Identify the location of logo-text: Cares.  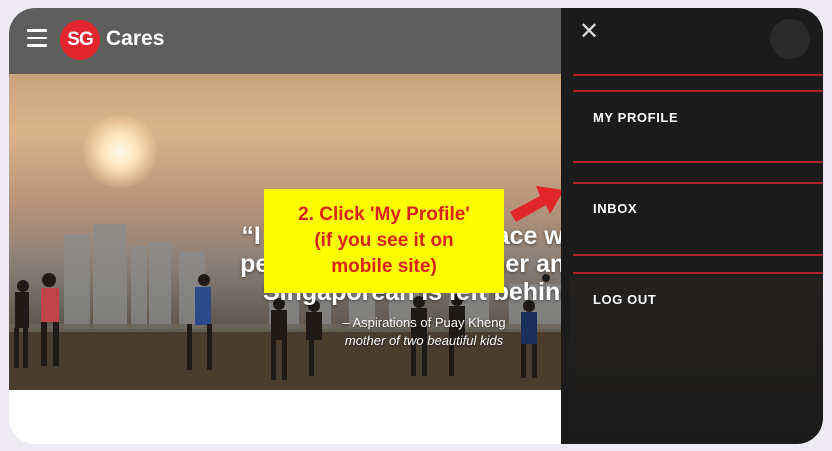
(135, 39).